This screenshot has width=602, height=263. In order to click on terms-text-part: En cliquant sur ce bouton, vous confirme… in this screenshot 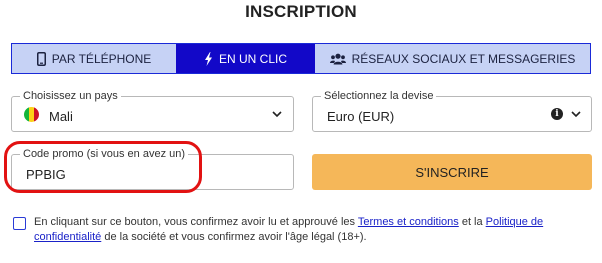, I will do `click(196, 222)`.